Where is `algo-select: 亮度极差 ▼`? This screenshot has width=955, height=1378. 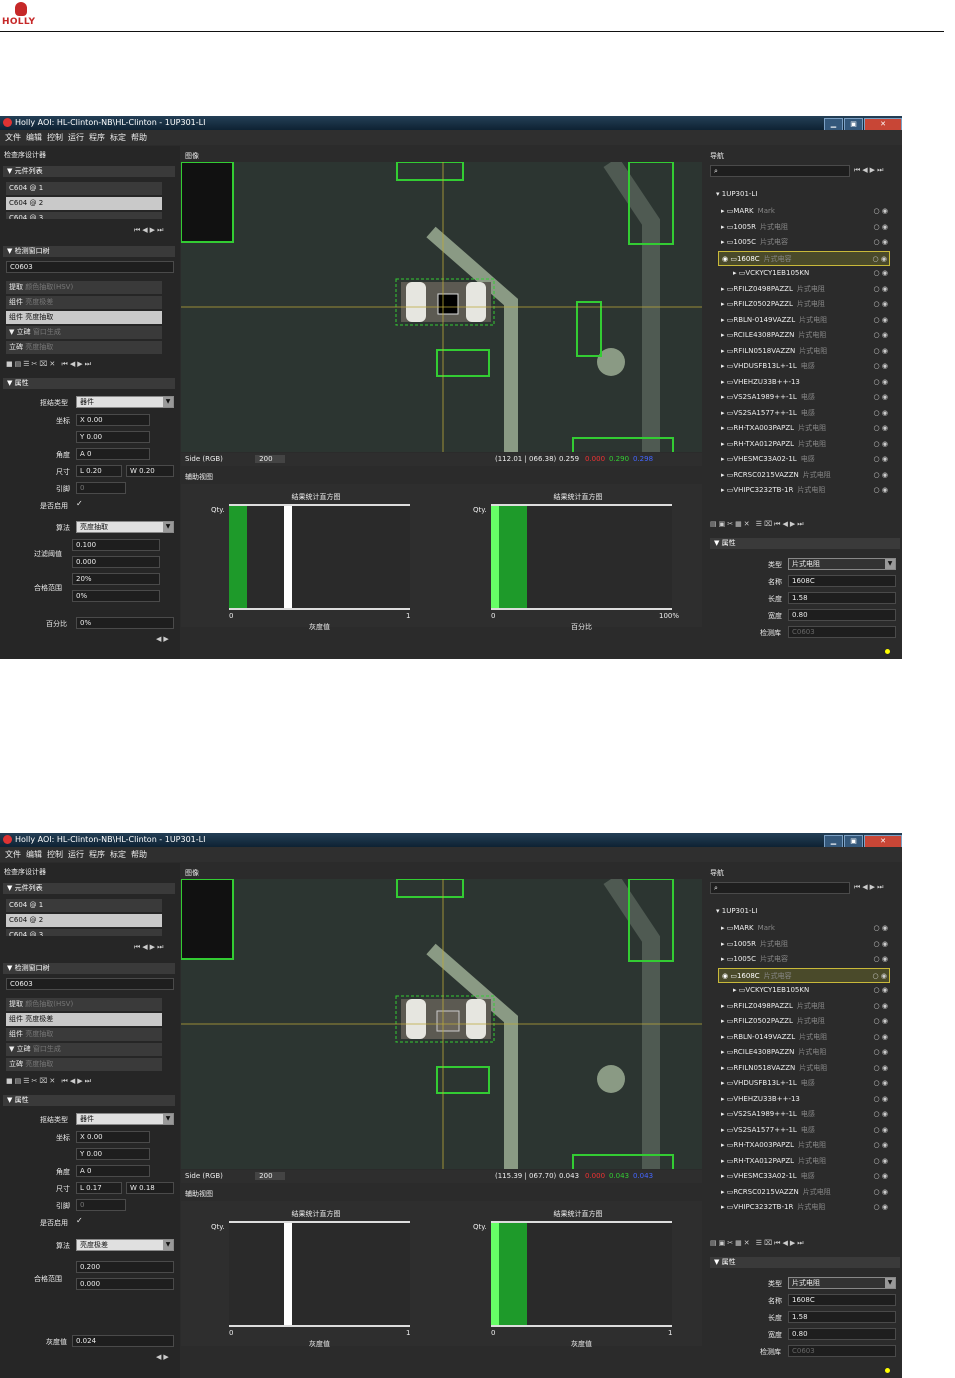
algo-select: 亮度极差 ▼ is located at coordinates (125, 1245).